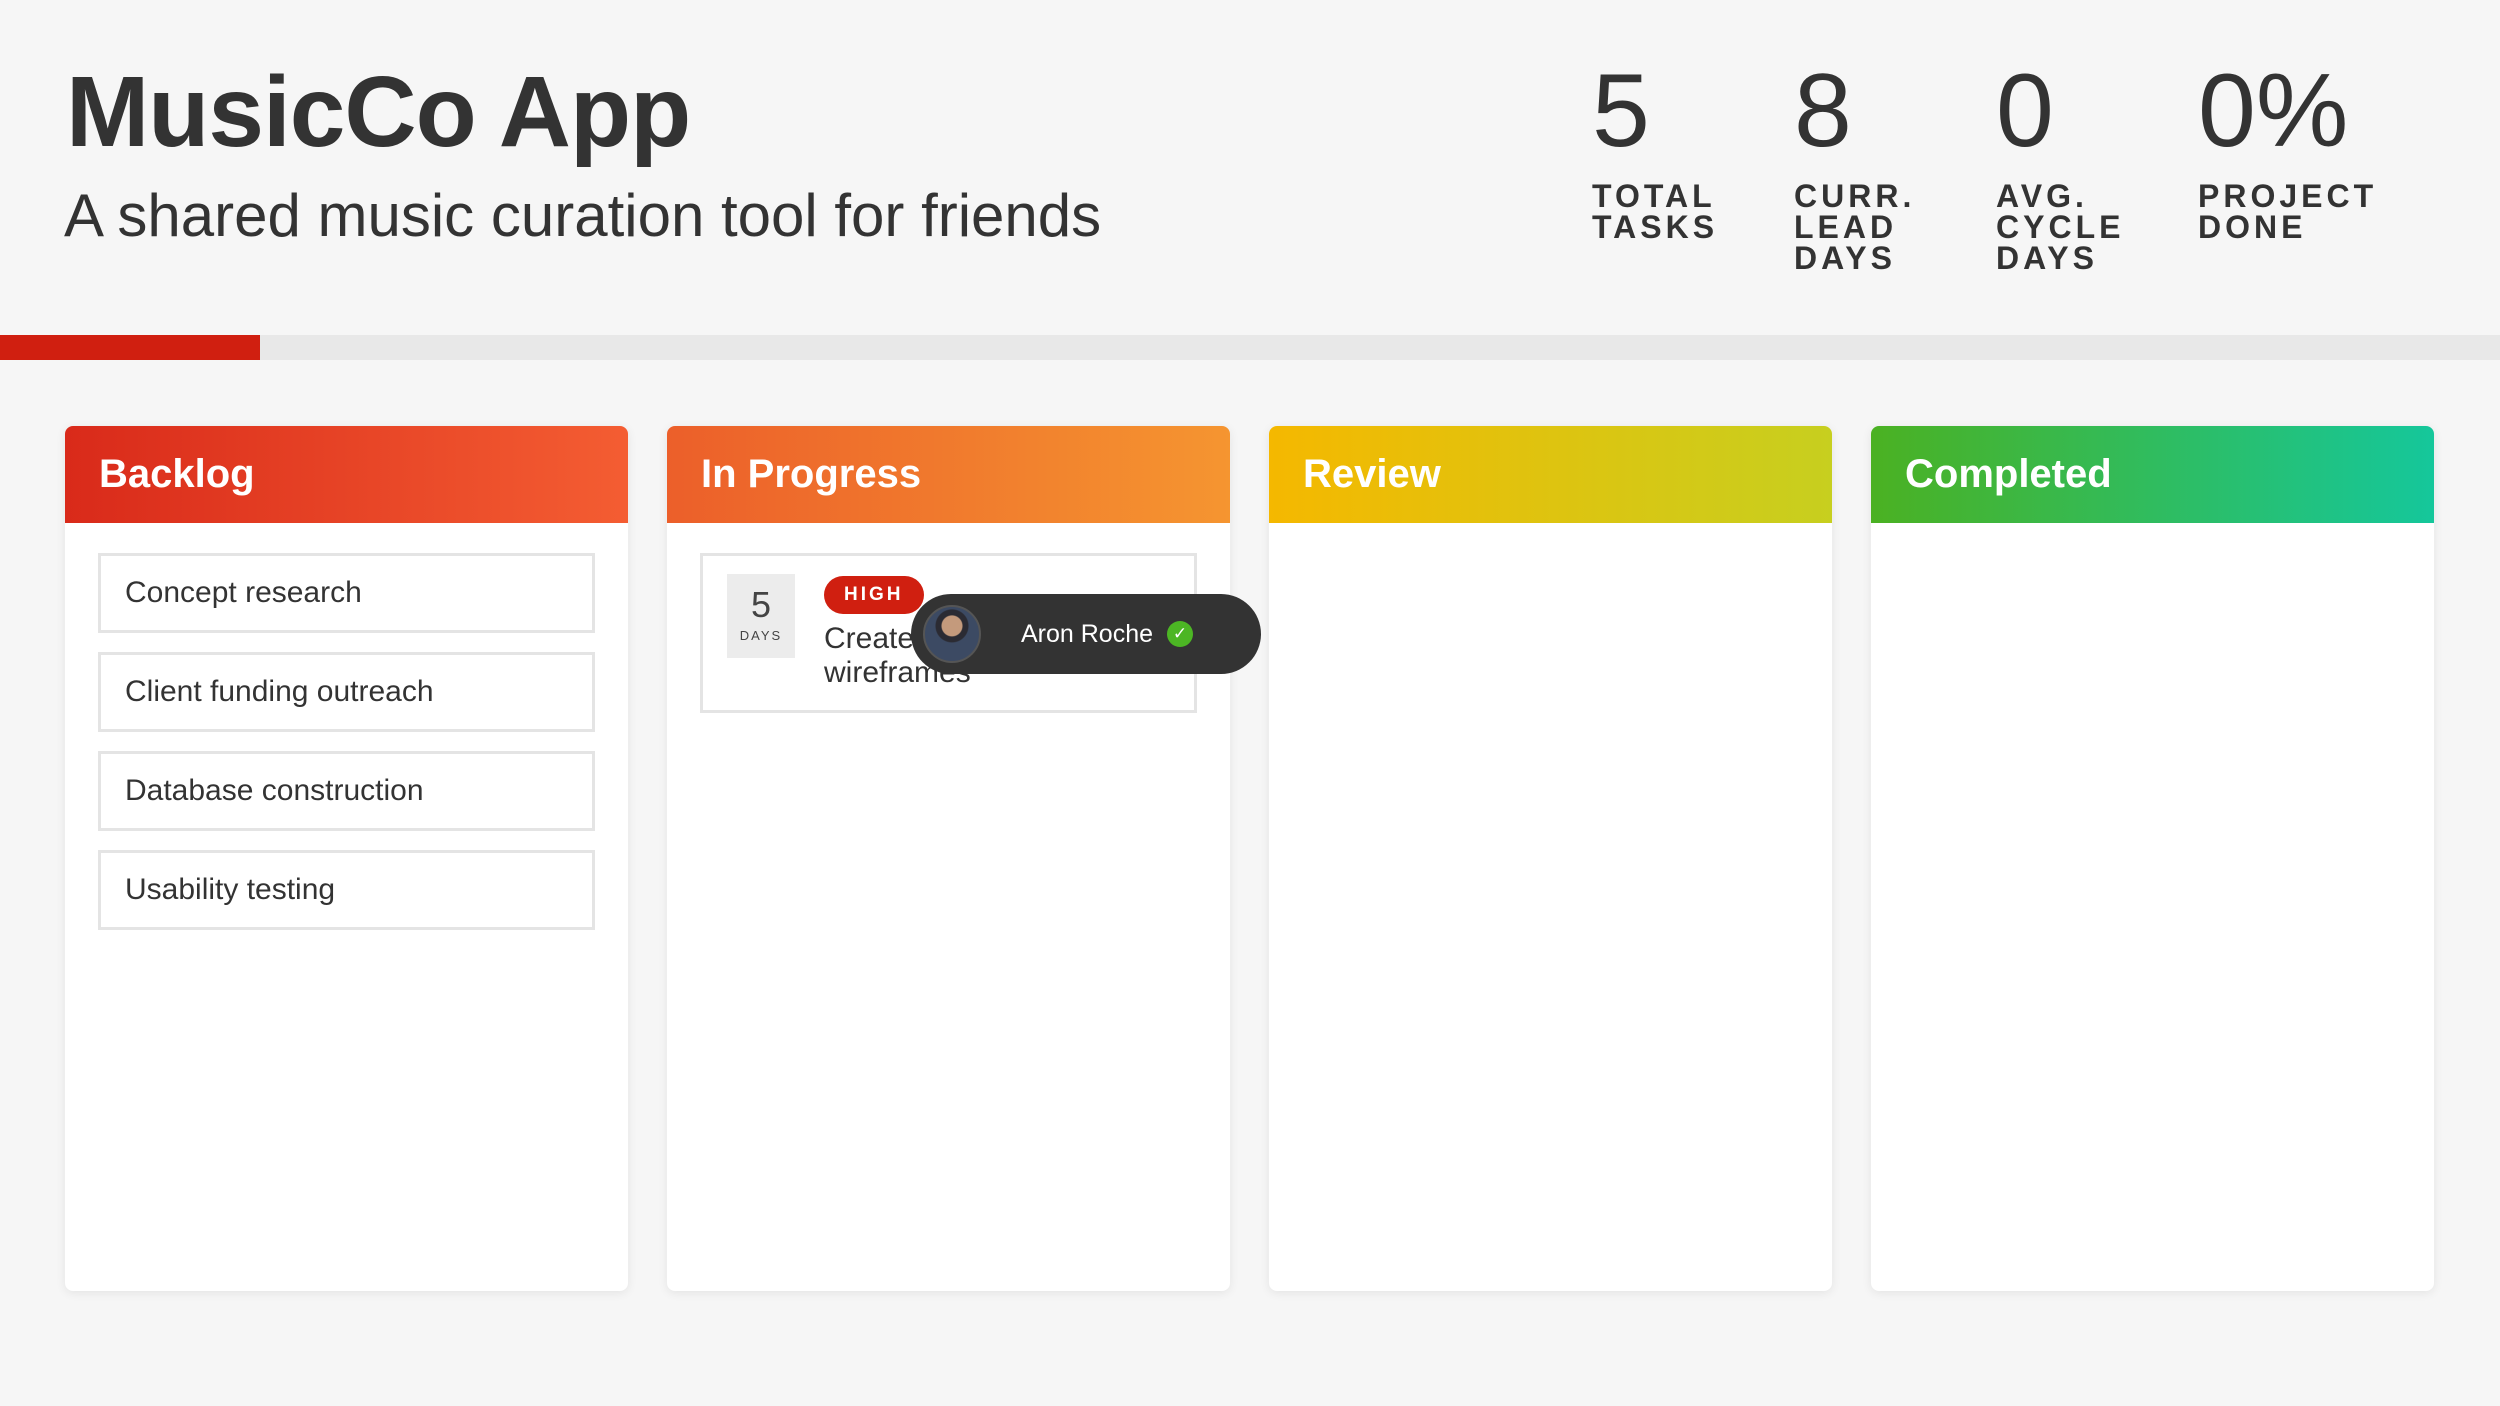 This screenshot has width=2500, height=1406. Describe the element at coordinates (1823, 111) in the screenshot. I see `stat-value: 8` at that location.